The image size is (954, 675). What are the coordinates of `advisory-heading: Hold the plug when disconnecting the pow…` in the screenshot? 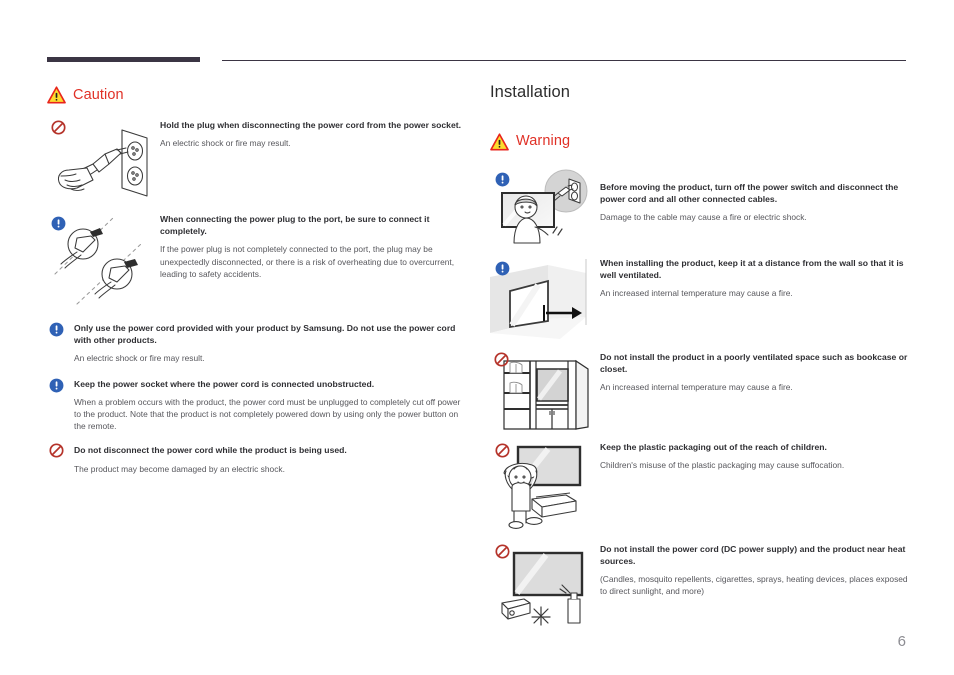 It's located at (311, 125).